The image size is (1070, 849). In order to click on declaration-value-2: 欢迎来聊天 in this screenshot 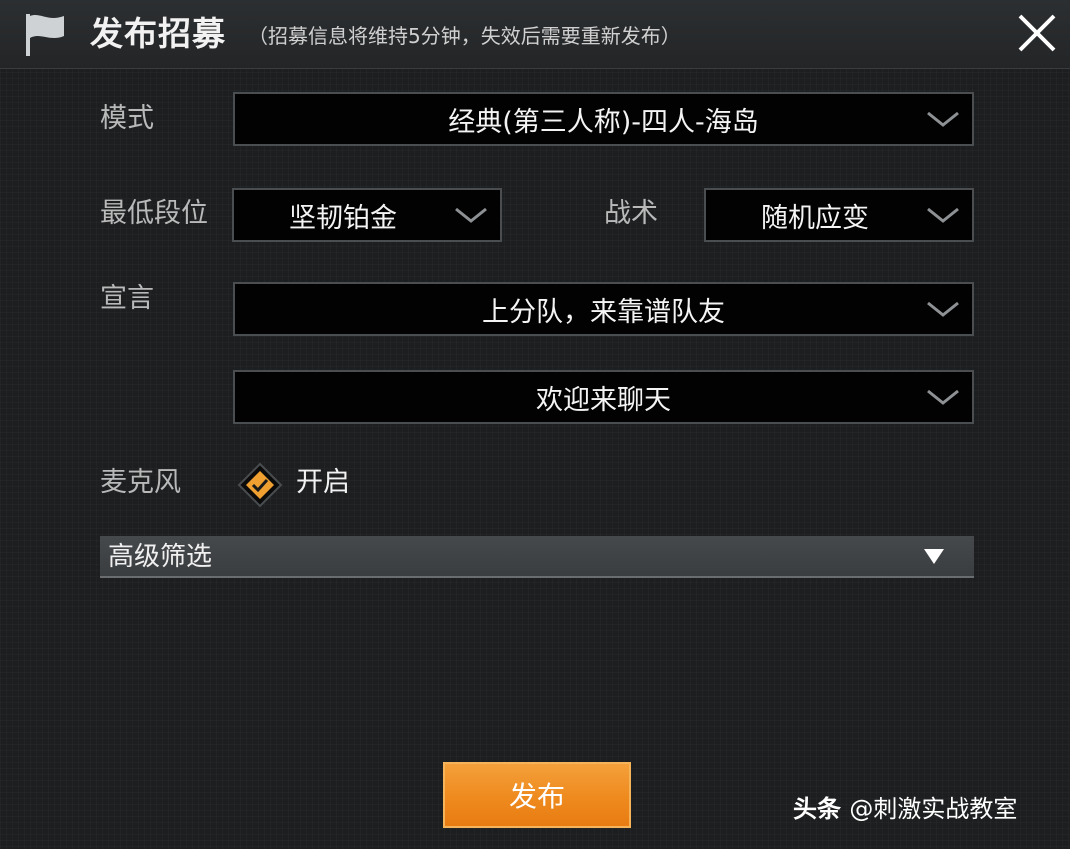, I will do `click(603, 400)`.